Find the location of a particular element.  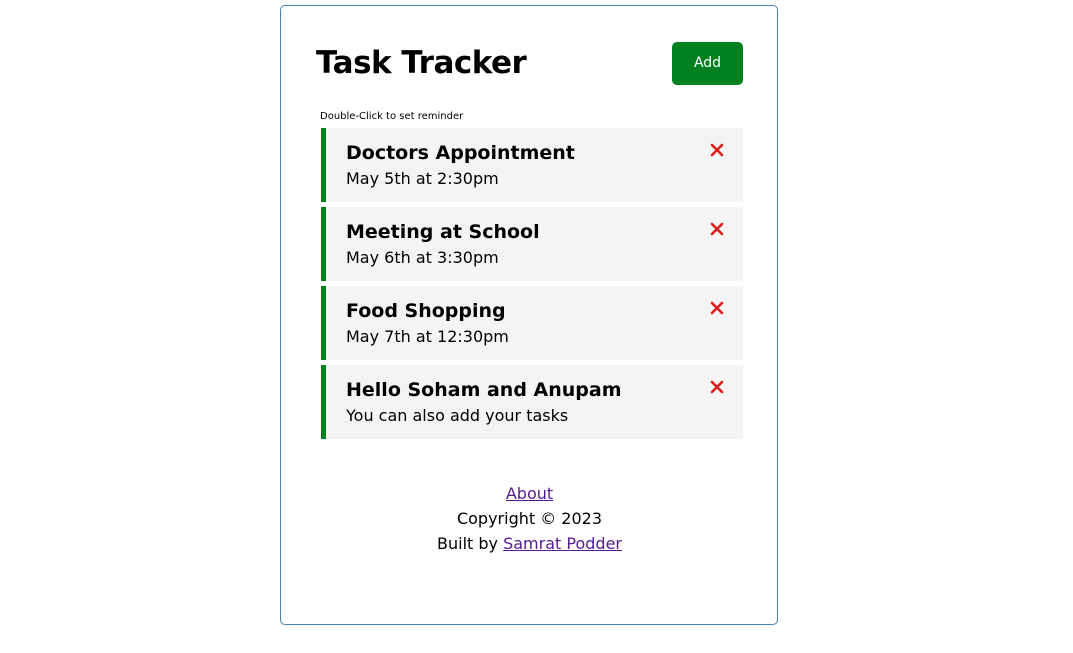

page-title: Task Tracker is located at coordinates (421, 63).